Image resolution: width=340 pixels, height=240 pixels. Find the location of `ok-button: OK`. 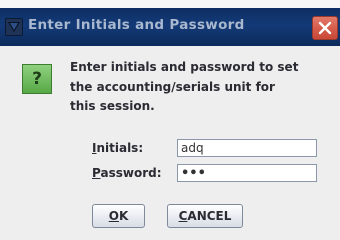

ok-button: OK is located at coordinates (118, 216).